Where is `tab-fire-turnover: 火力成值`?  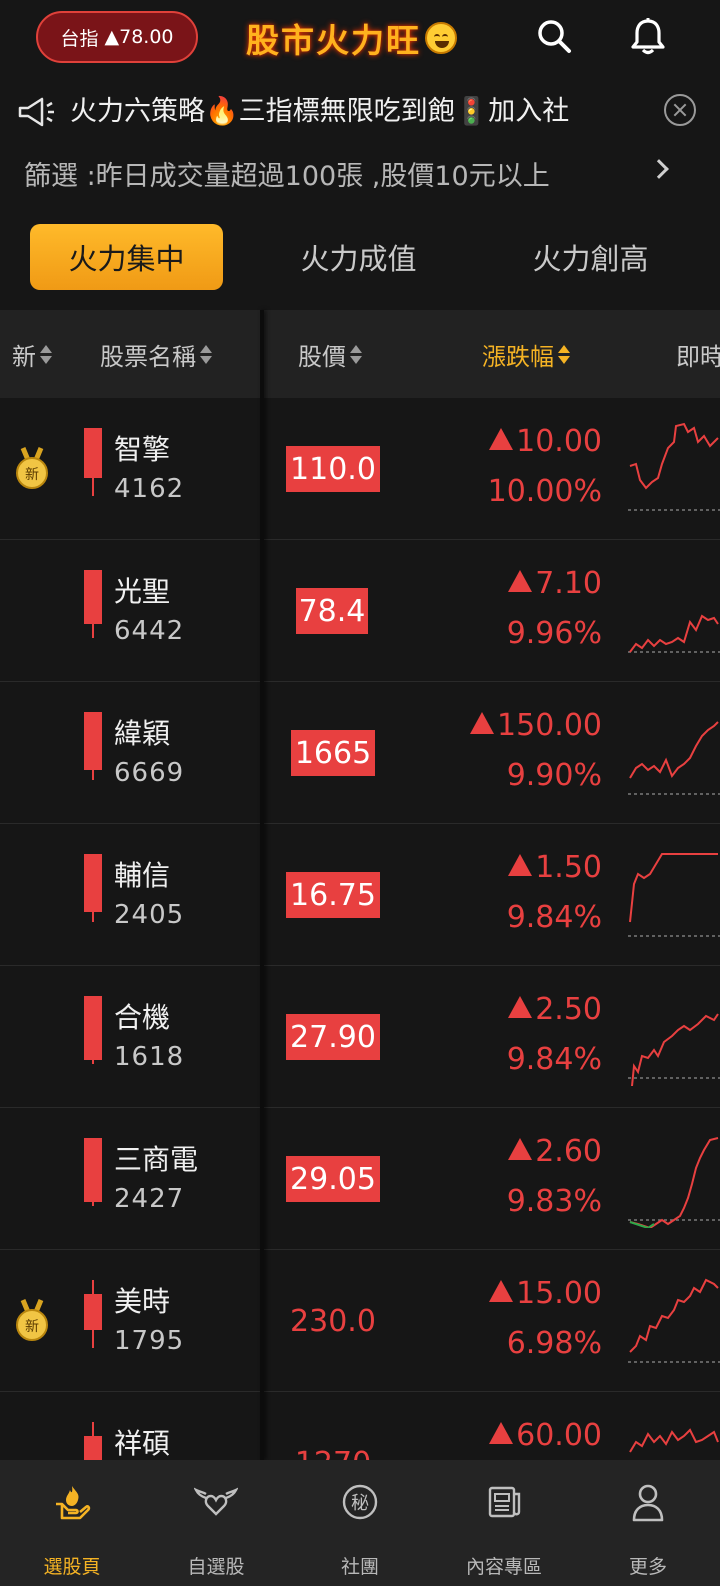
tab-fire-turnover: 火力成值 is located at coordinates (358, 257).